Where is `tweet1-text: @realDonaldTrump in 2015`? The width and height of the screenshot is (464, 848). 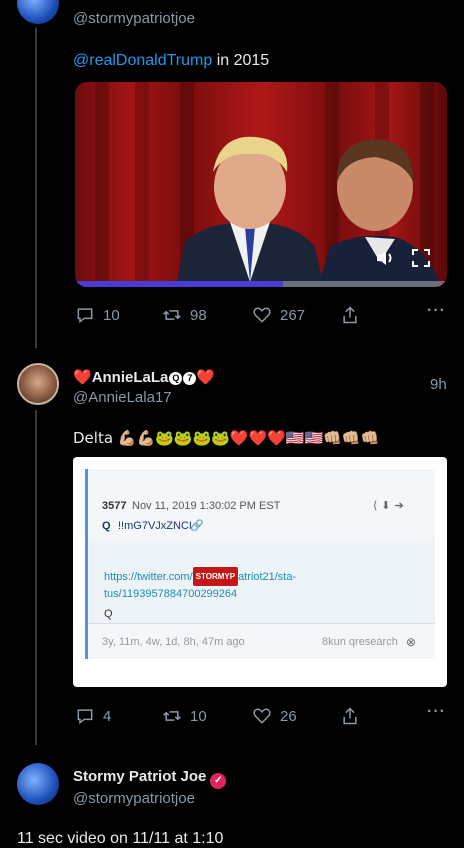
tweet1-text: @realDonaldTrump in 2015 is located at coordinates (171, 61).